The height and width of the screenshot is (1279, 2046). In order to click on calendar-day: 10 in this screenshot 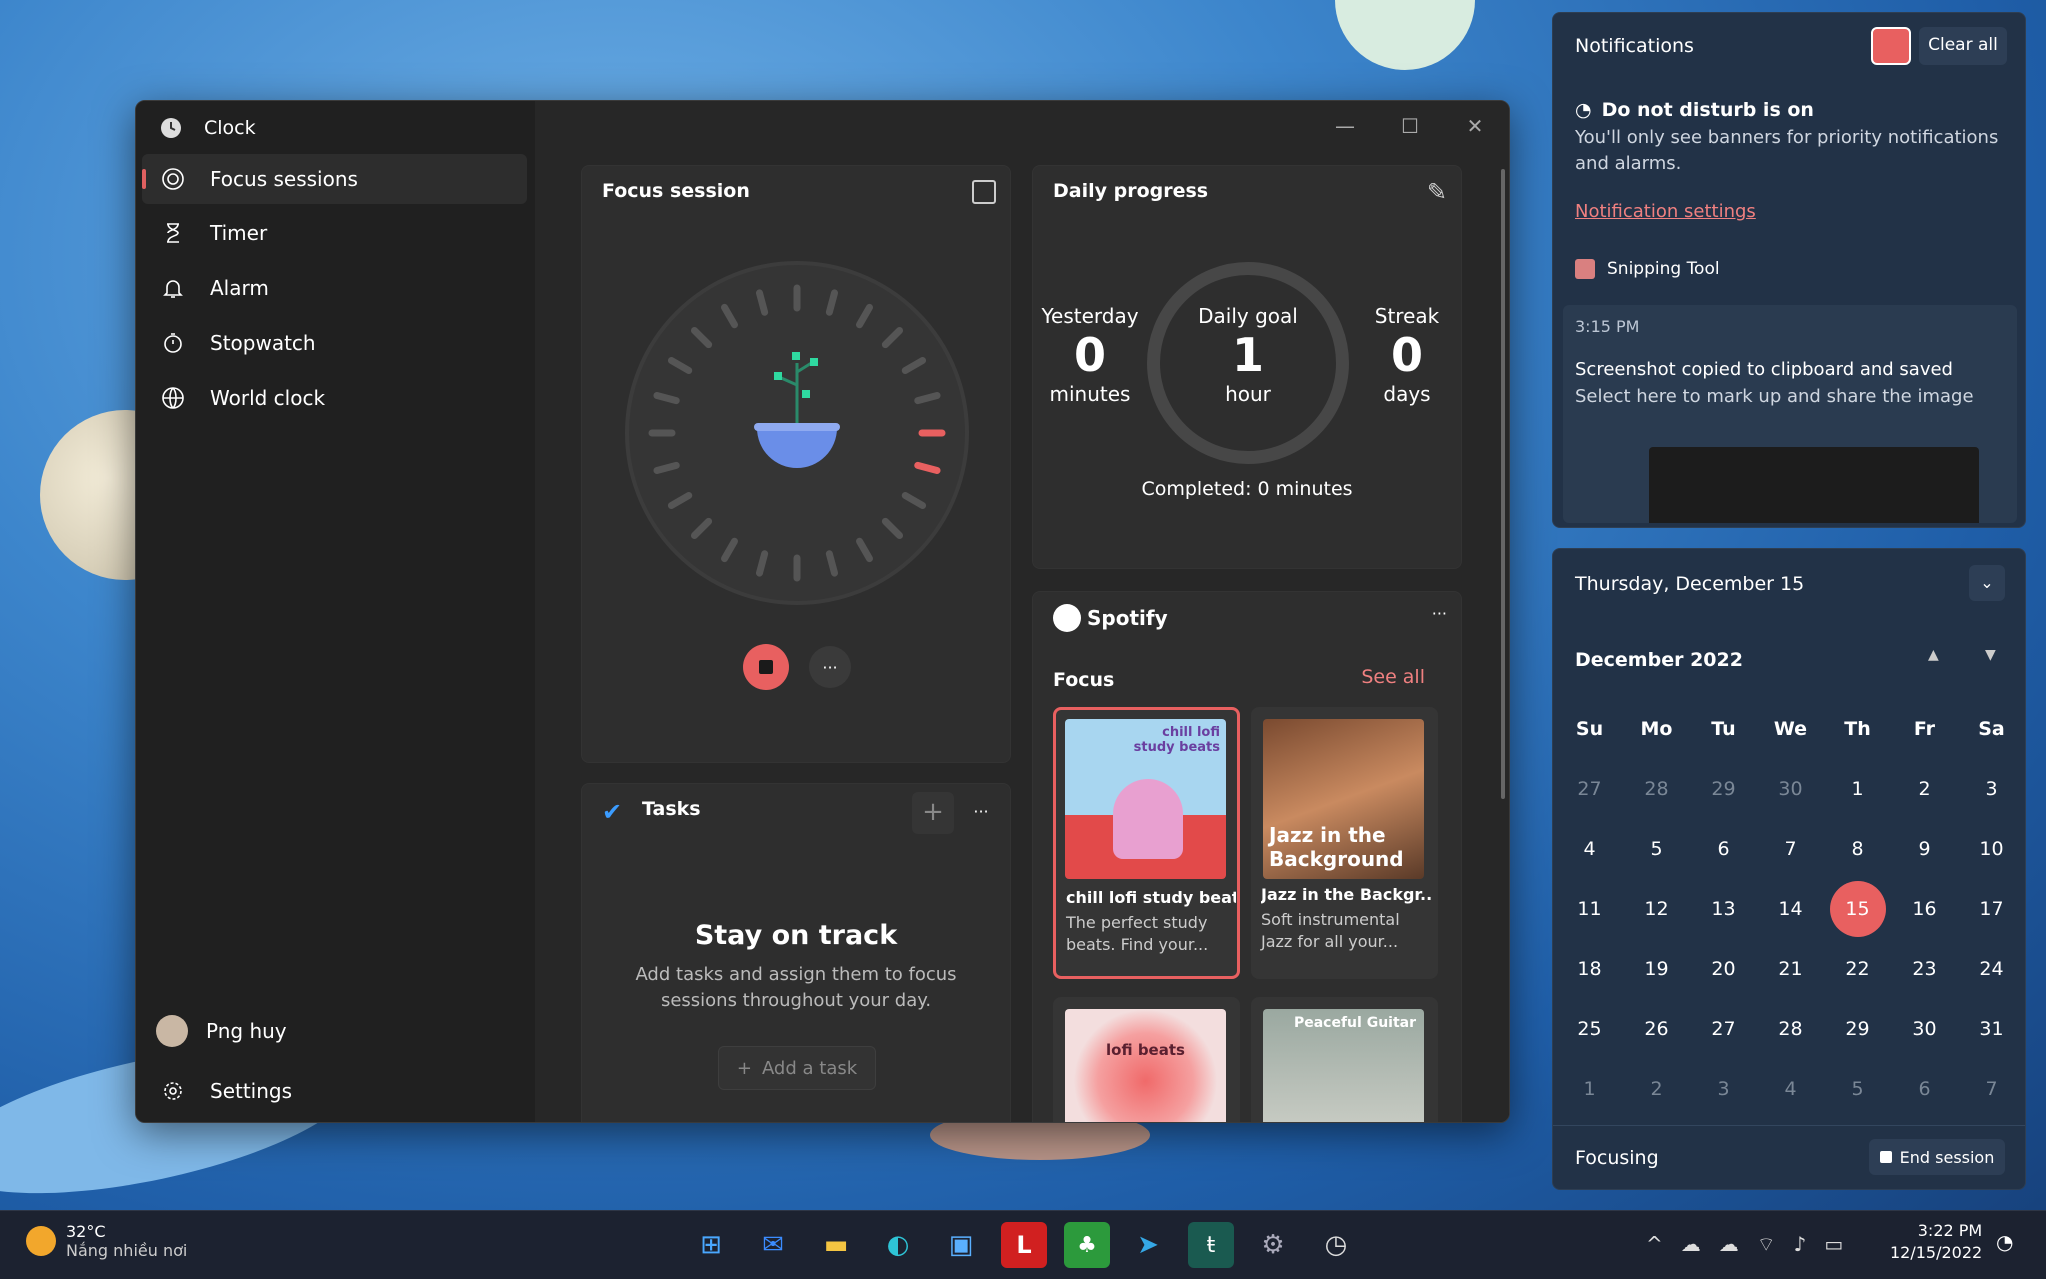, I will do `click(1991, 849)`.